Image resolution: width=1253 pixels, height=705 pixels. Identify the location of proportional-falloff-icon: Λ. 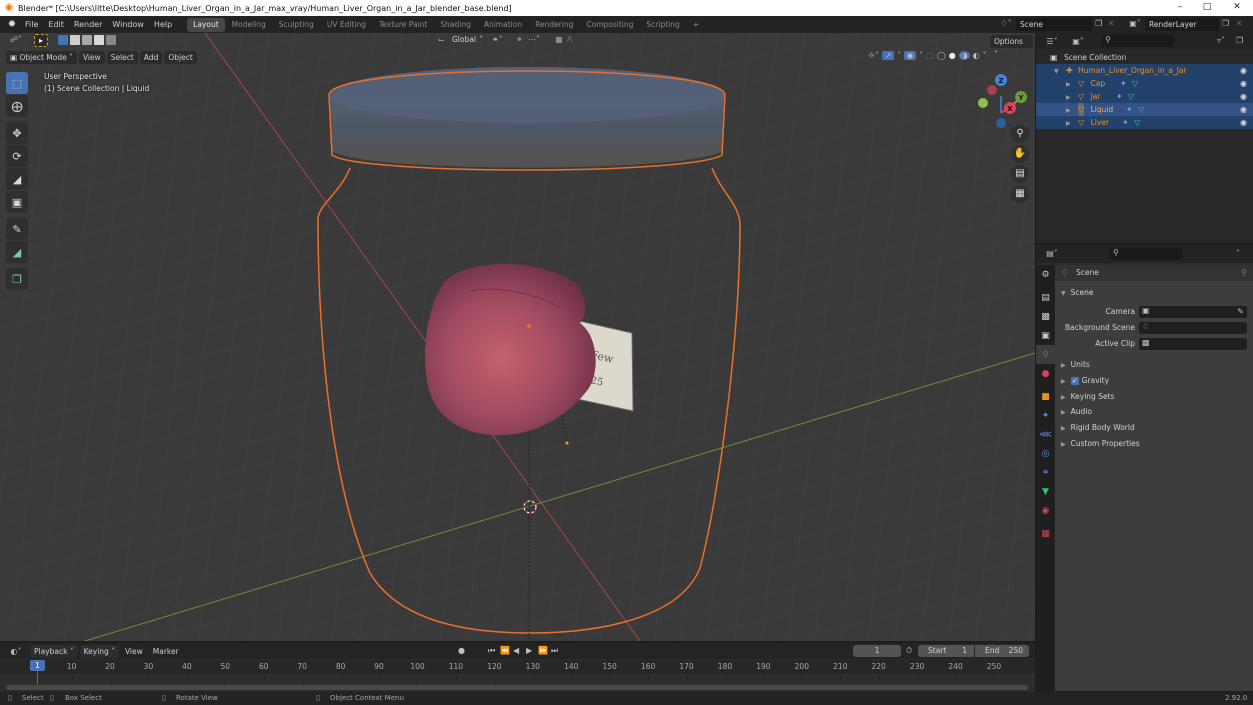
(569, 39).